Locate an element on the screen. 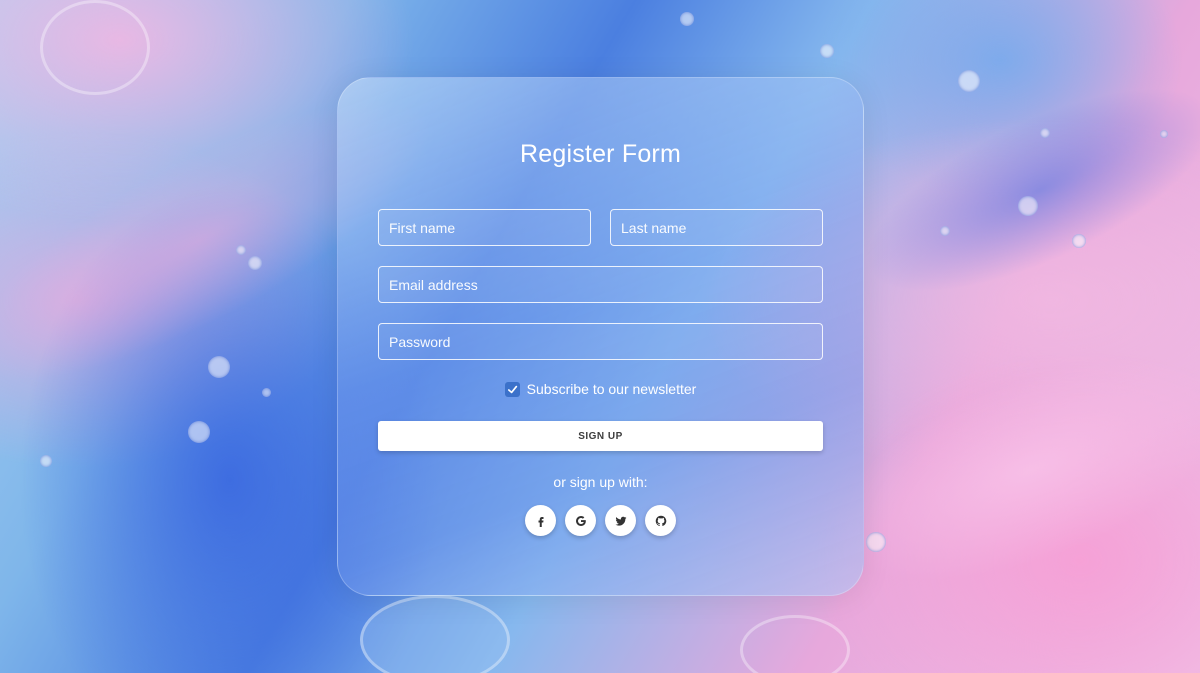  newsletter-checkbox is located at coordinates (512, 389).